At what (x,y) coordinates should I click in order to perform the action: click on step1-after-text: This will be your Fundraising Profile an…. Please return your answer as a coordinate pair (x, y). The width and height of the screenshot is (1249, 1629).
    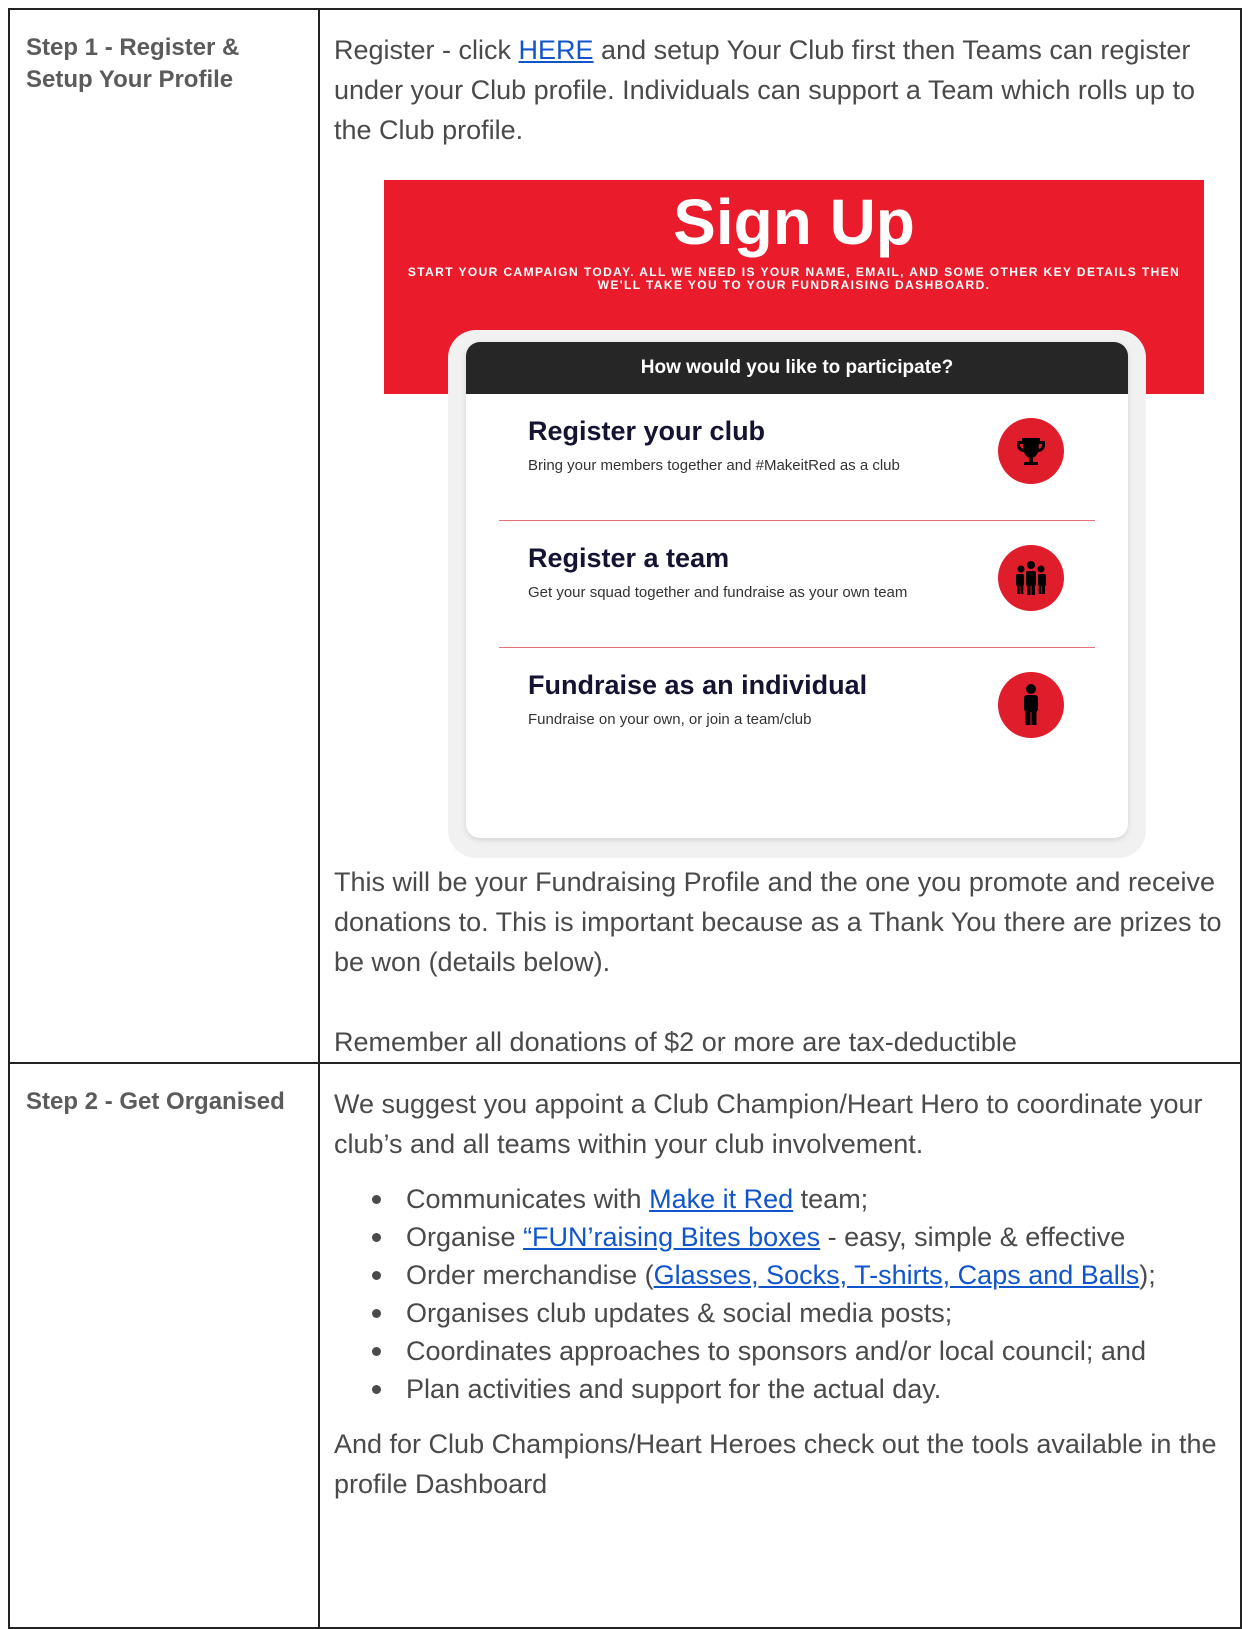
    Looking at the image, I should click on (778, 922).